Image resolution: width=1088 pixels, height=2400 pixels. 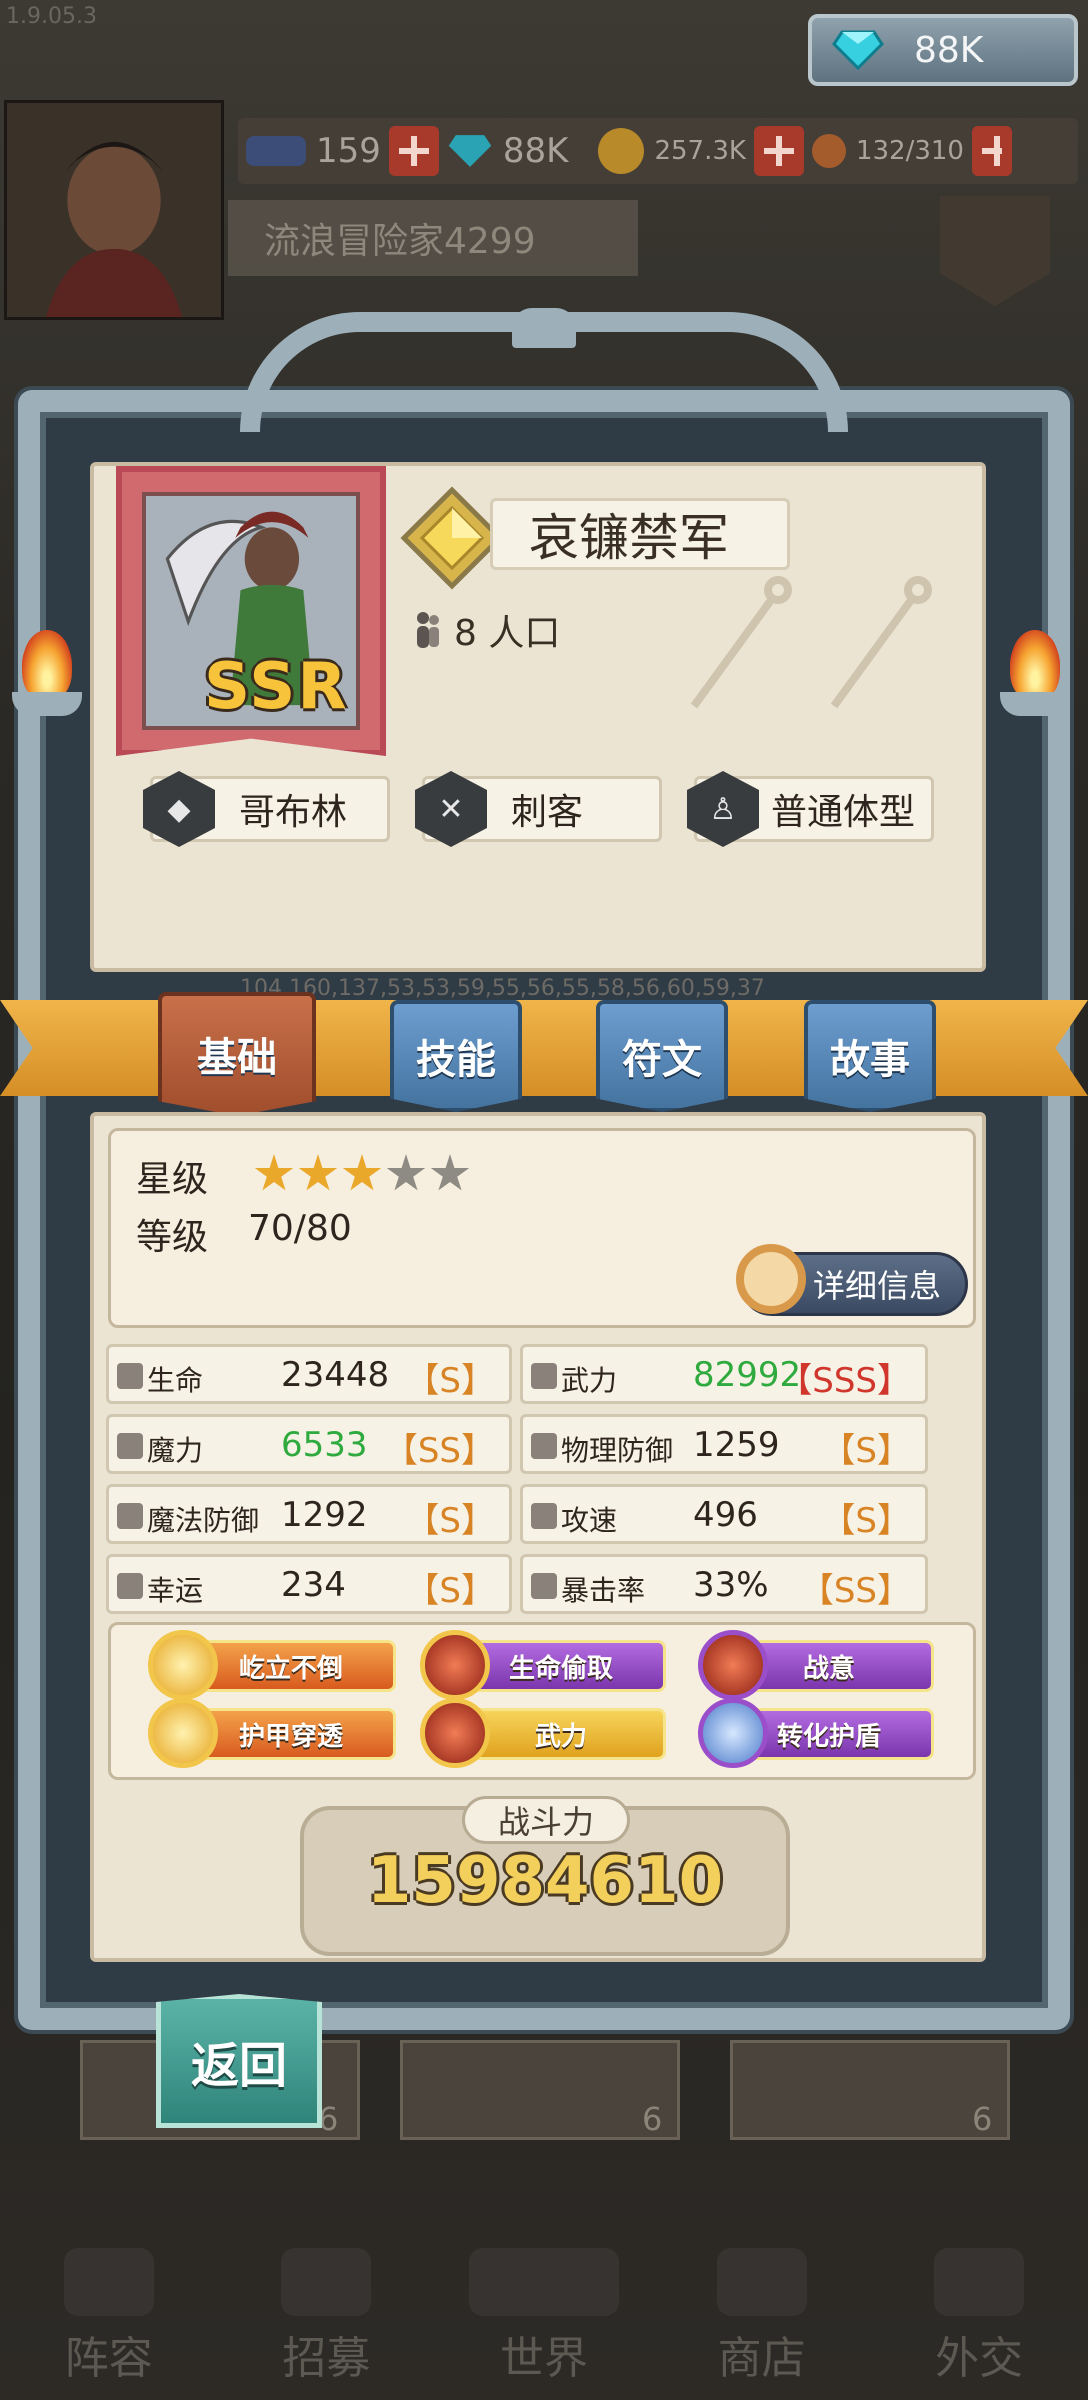 What do you see at coordinates (736, 1445) in the screenshot?
I see `stat-value: 1259` at bounding box center [736, 1445].